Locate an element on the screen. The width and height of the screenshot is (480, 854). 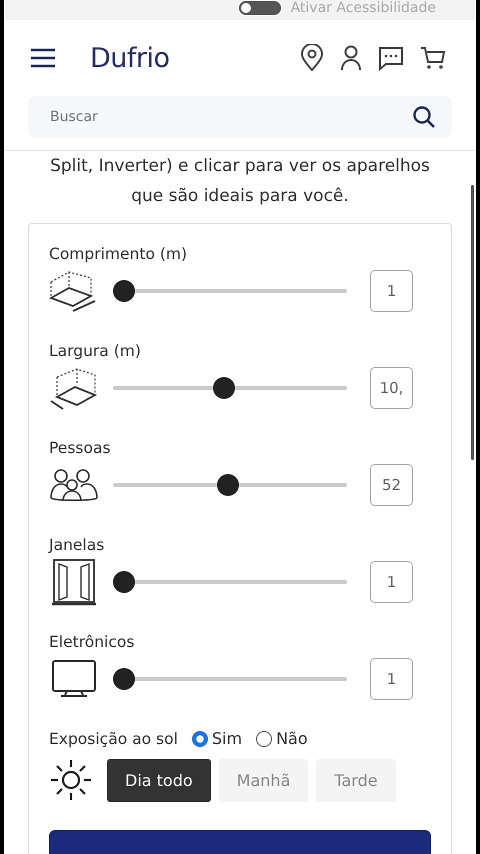
slider-label: Comprimento (m) is located at coordinates (118, 254).